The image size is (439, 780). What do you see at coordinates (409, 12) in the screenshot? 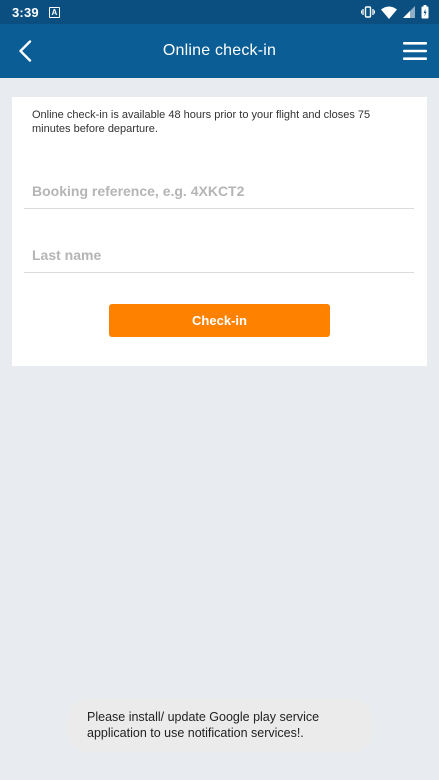
I see `signal-icon` at bounding box center [409, 12].